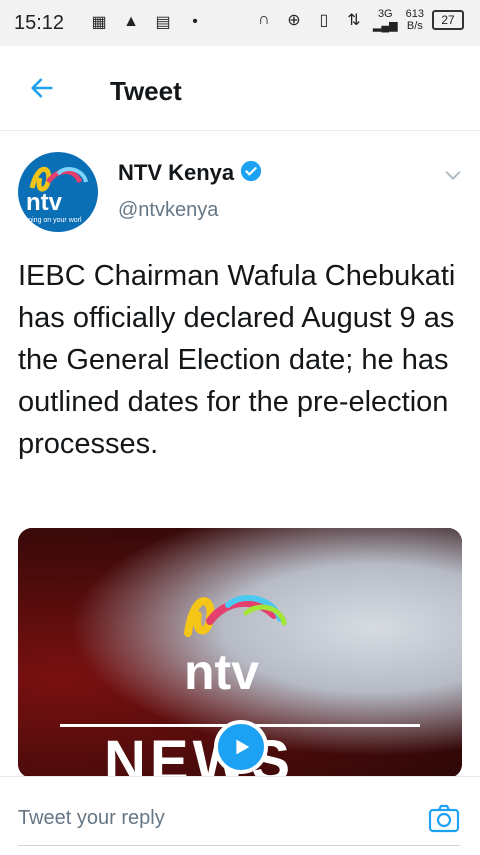 This screenshot has width=480, height=855. Describe the element at coordinates (91, 818) in the screenshot. I see `reply-input: Tweet your reply` at that location.